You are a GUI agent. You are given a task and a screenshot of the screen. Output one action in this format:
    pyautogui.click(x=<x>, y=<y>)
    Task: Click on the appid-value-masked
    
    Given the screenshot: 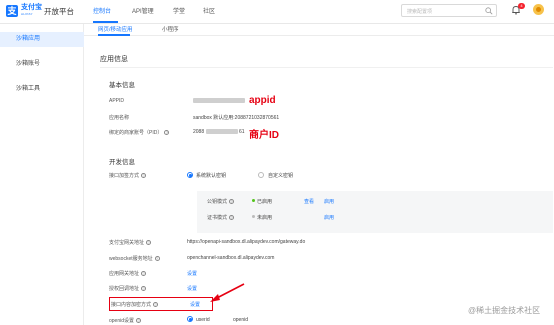 What is the action you would take?
    pyautogui.click(x=219, y=100)
    